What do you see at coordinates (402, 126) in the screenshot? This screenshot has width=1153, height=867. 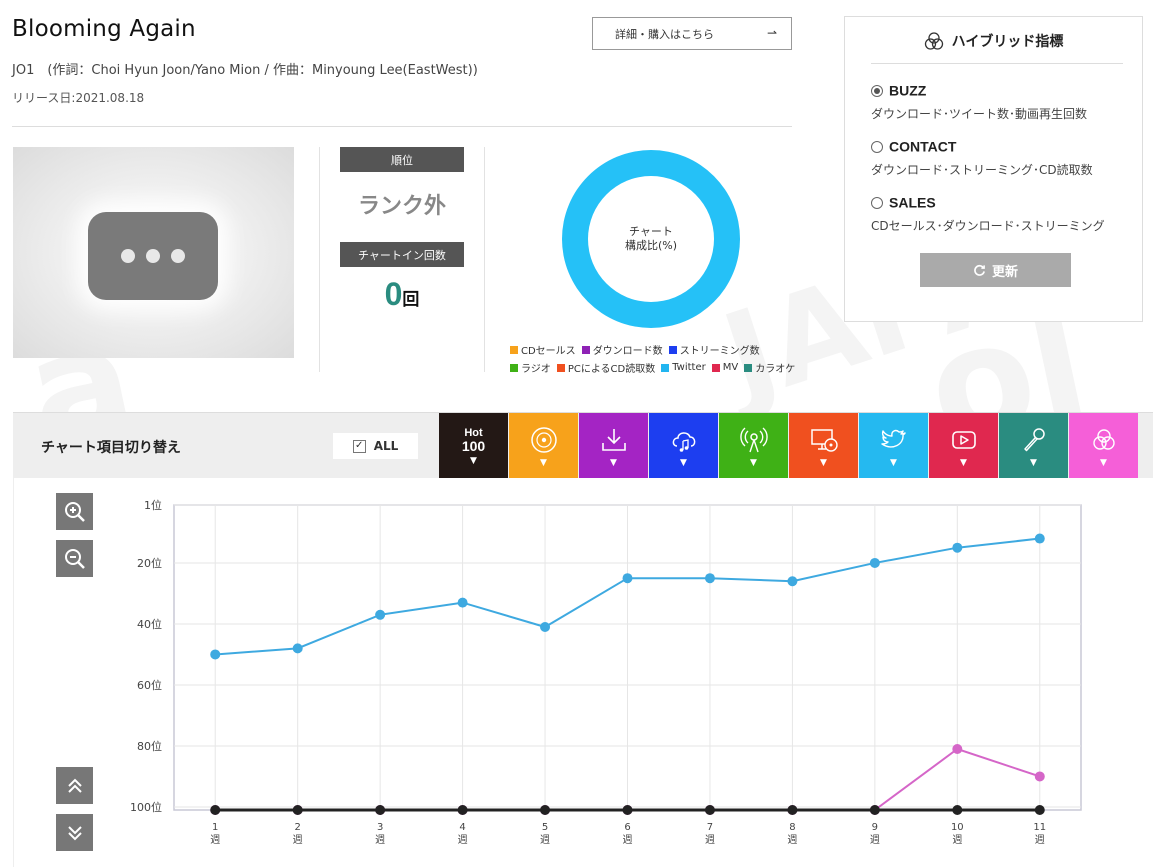 I see `header-divider` at bounding box center [402, 126].